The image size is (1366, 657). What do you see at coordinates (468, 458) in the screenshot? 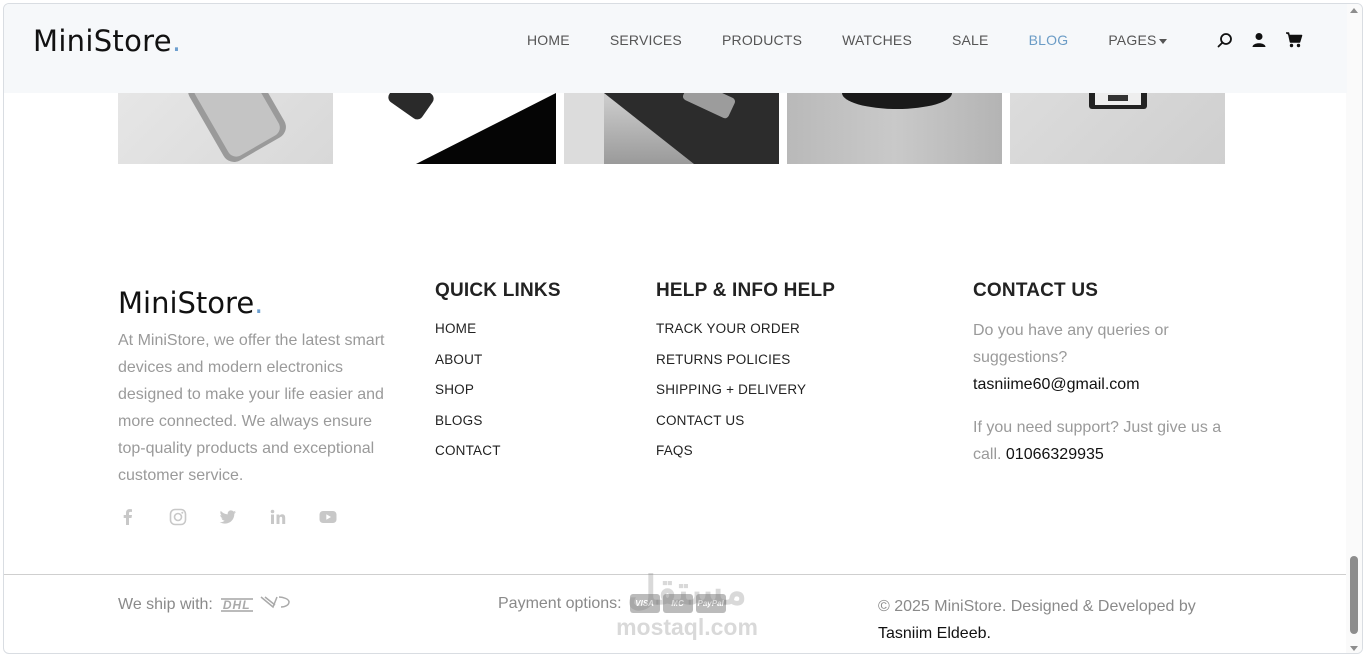
I see `quick-link-contact: CONTACT` at bounding box center [468, 458].